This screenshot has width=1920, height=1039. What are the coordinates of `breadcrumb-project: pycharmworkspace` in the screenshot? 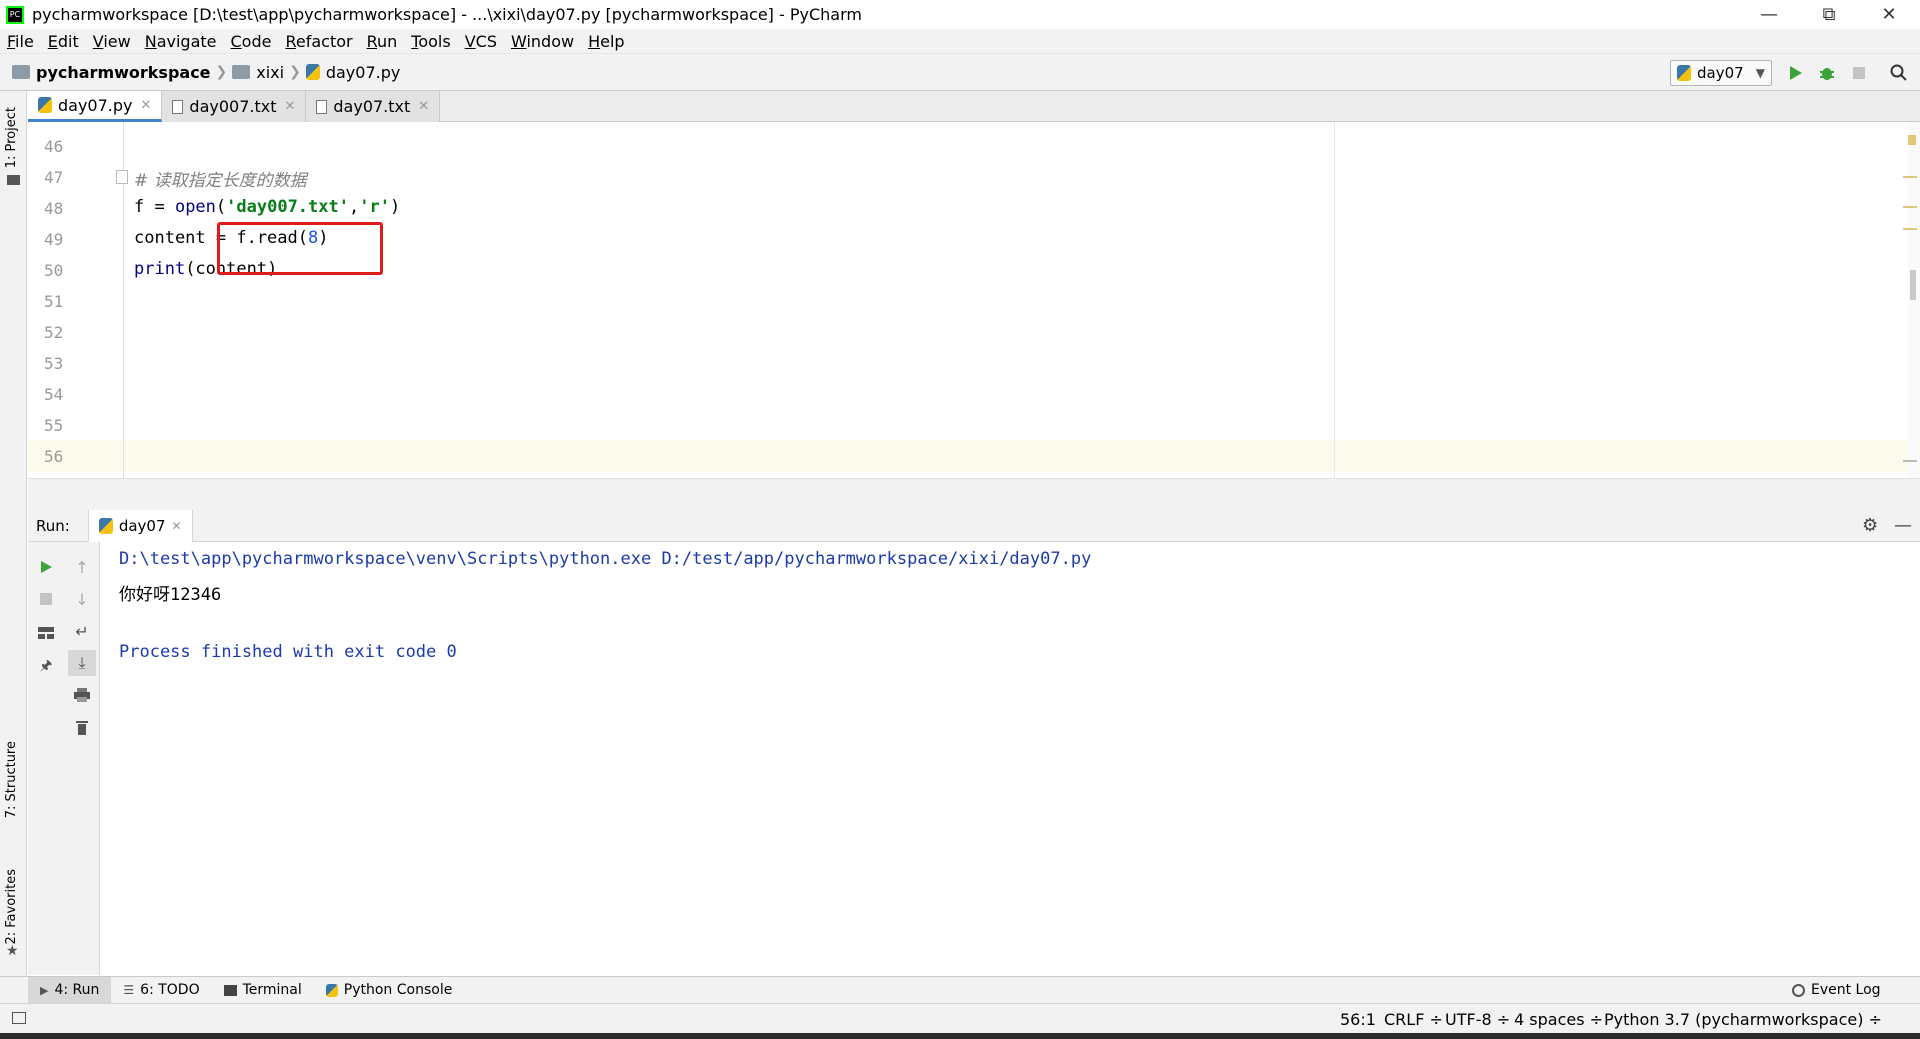 It's located at (111, 72).